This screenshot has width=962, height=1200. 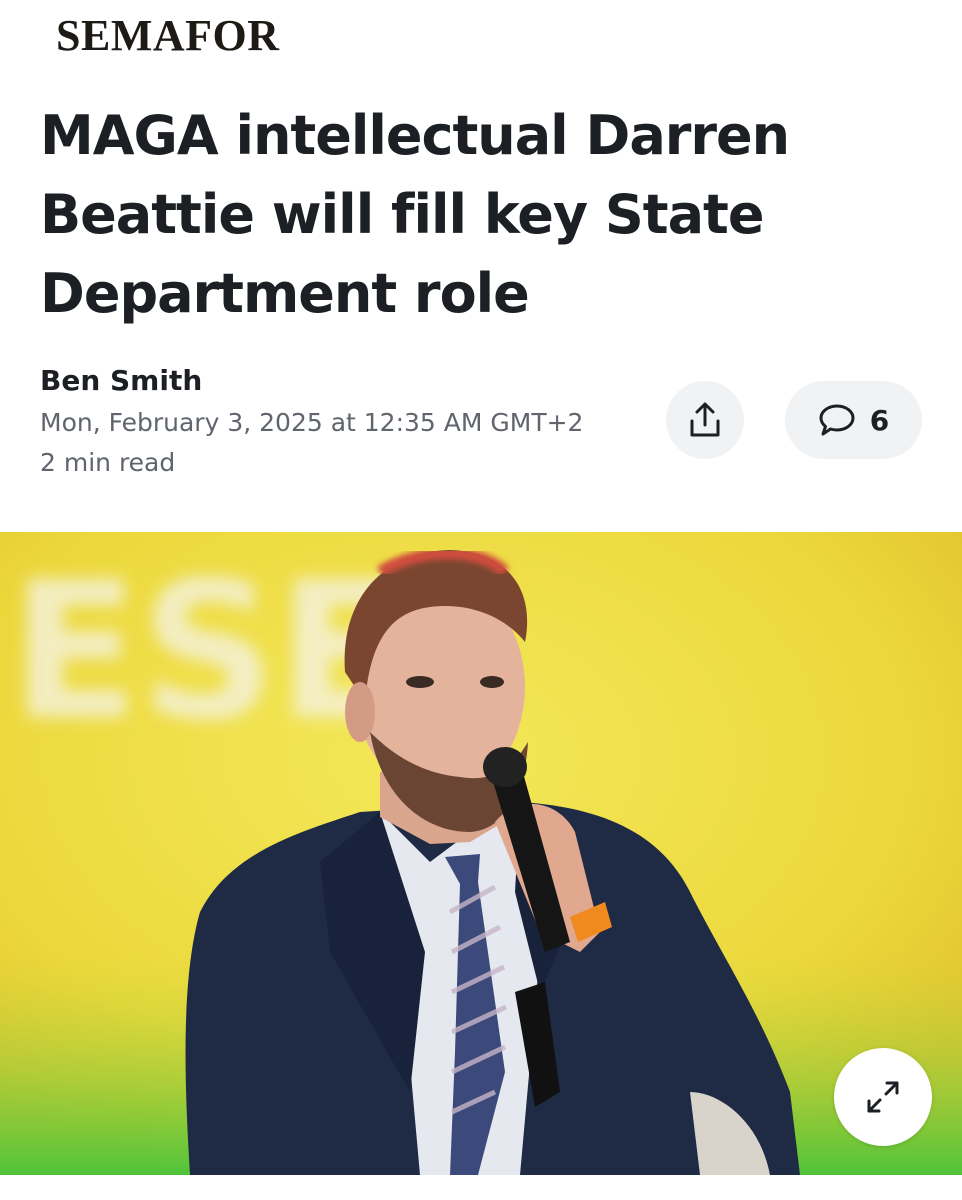 I want to click on share-button, so click(x=705, y=420).